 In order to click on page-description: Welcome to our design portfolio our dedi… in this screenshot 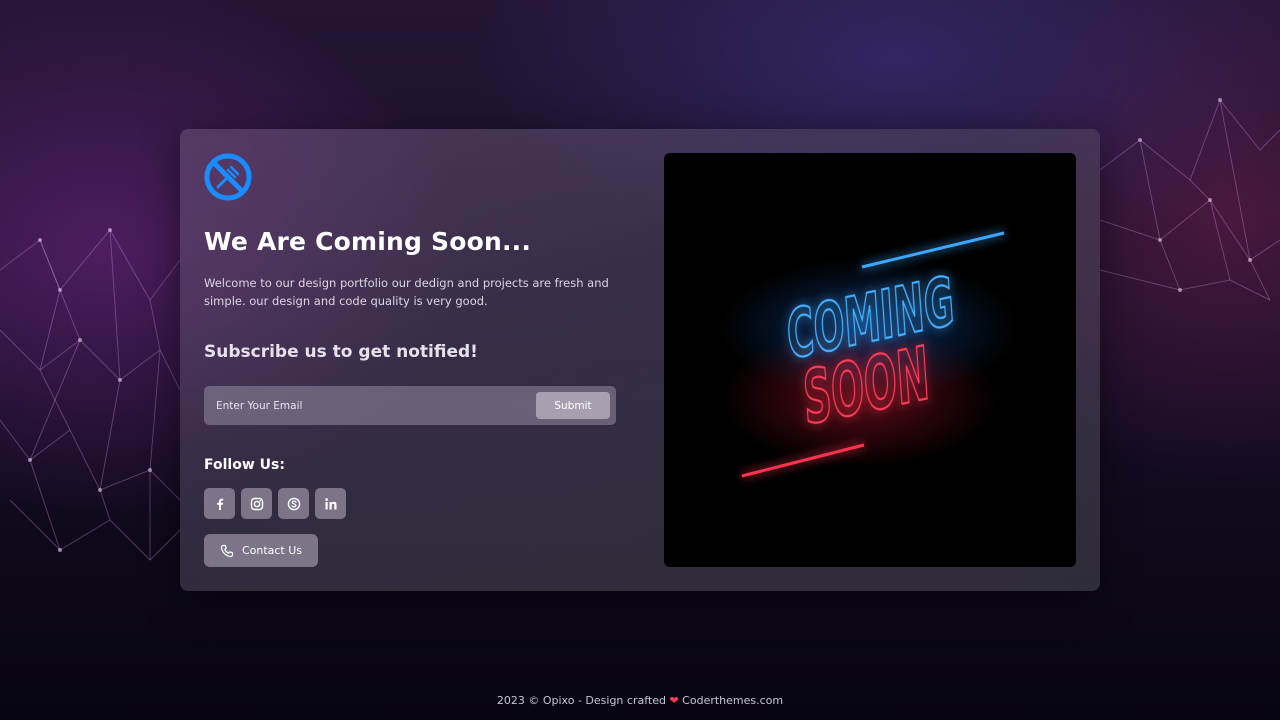, I will do `click(406, 292)`.